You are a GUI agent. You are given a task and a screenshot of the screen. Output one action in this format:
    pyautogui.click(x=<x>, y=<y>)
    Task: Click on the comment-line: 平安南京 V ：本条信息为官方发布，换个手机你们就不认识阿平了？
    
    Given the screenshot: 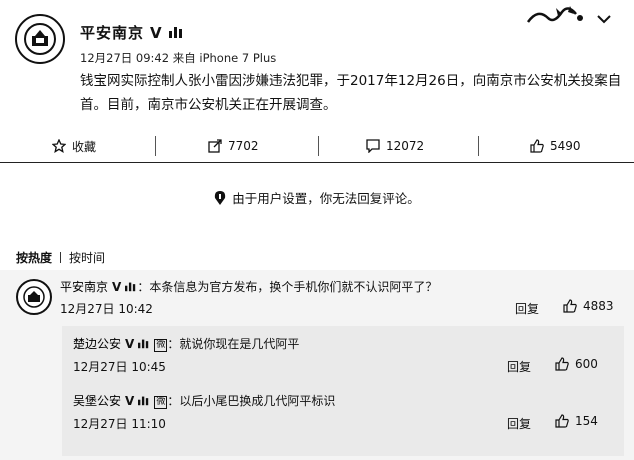 What is the action you would take?
    pyautogui.click(x=248, y=286)
    